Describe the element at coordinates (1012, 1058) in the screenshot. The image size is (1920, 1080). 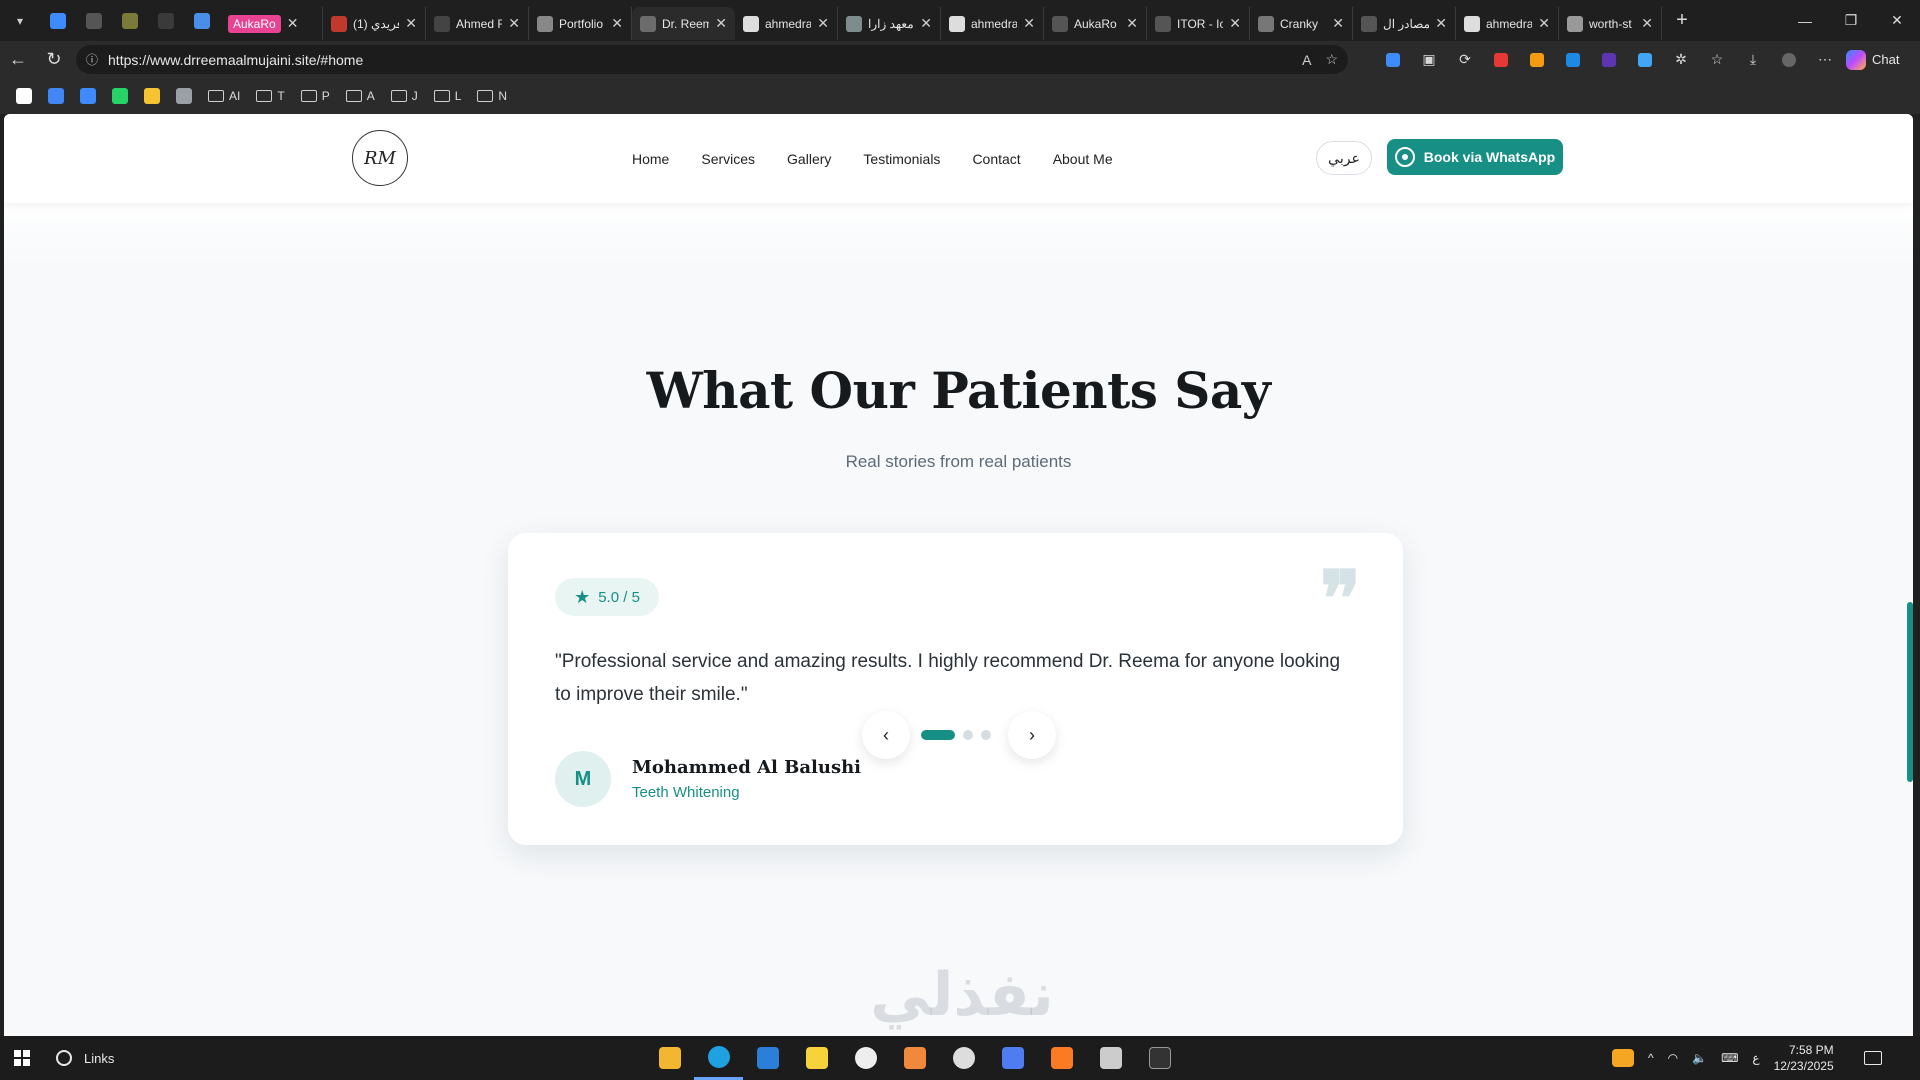
I see `taskbar-app-blue` at that location.